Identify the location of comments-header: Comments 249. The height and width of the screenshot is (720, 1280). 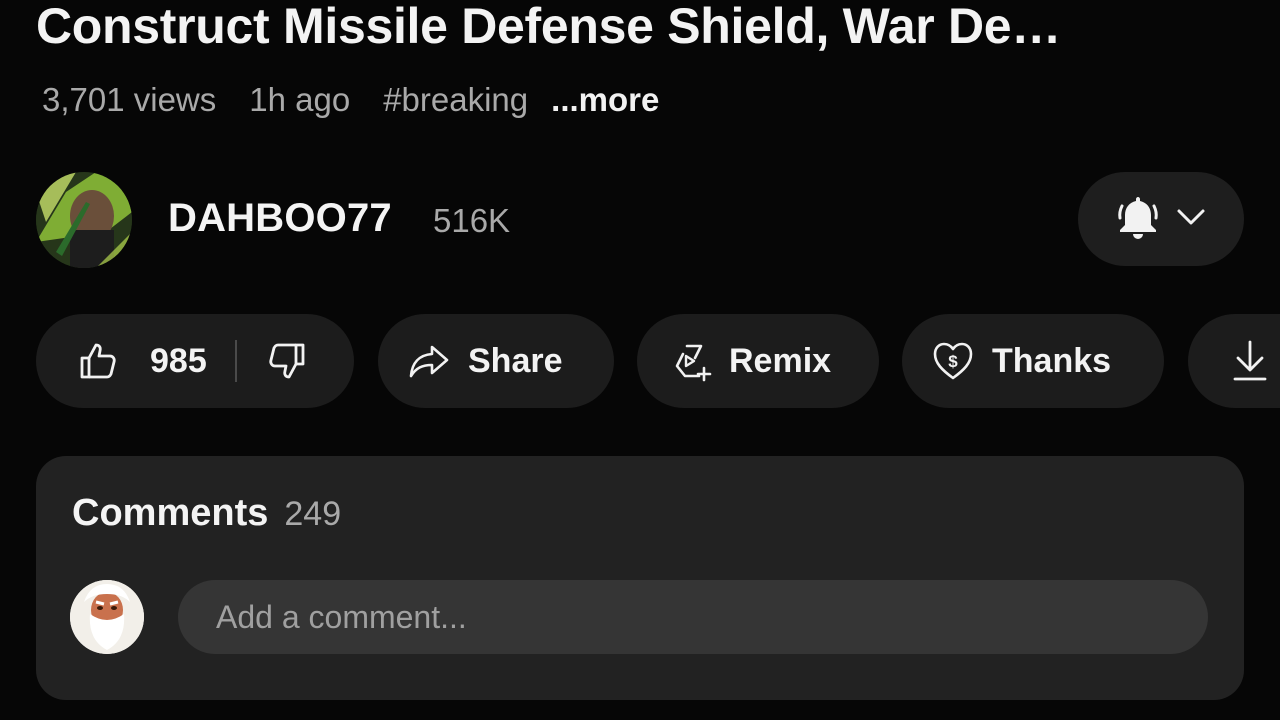
(206, 513).